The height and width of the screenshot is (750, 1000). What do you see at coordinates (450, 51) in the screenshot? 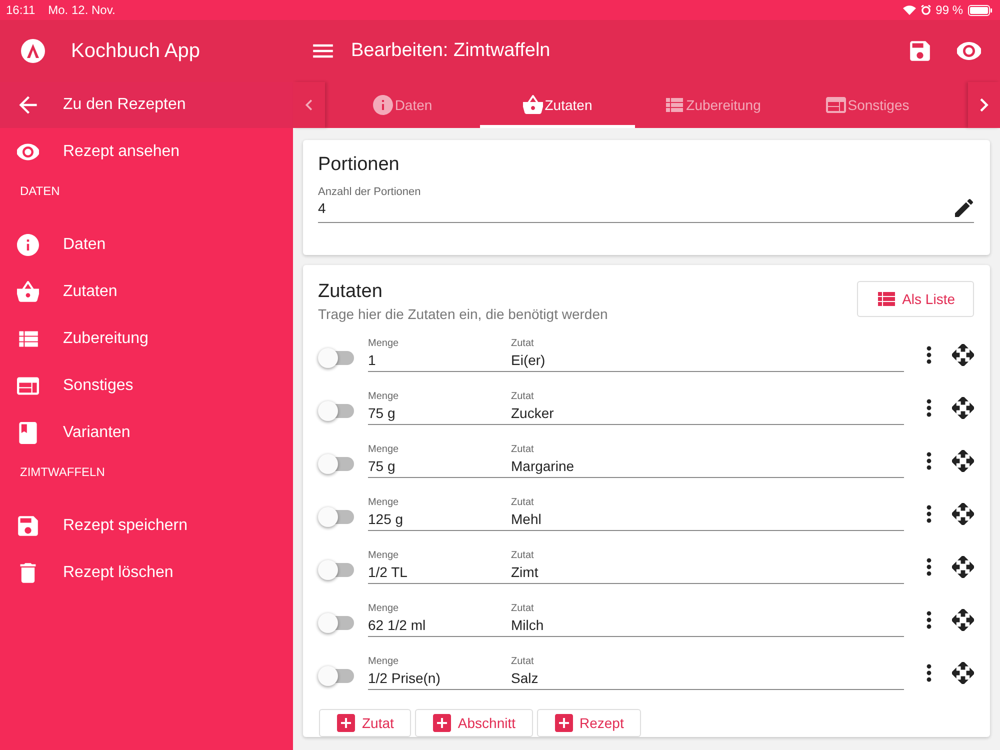
I see `page-title: Bearbeiten: Zimtwaffeln` at bounding box center [450, 51].